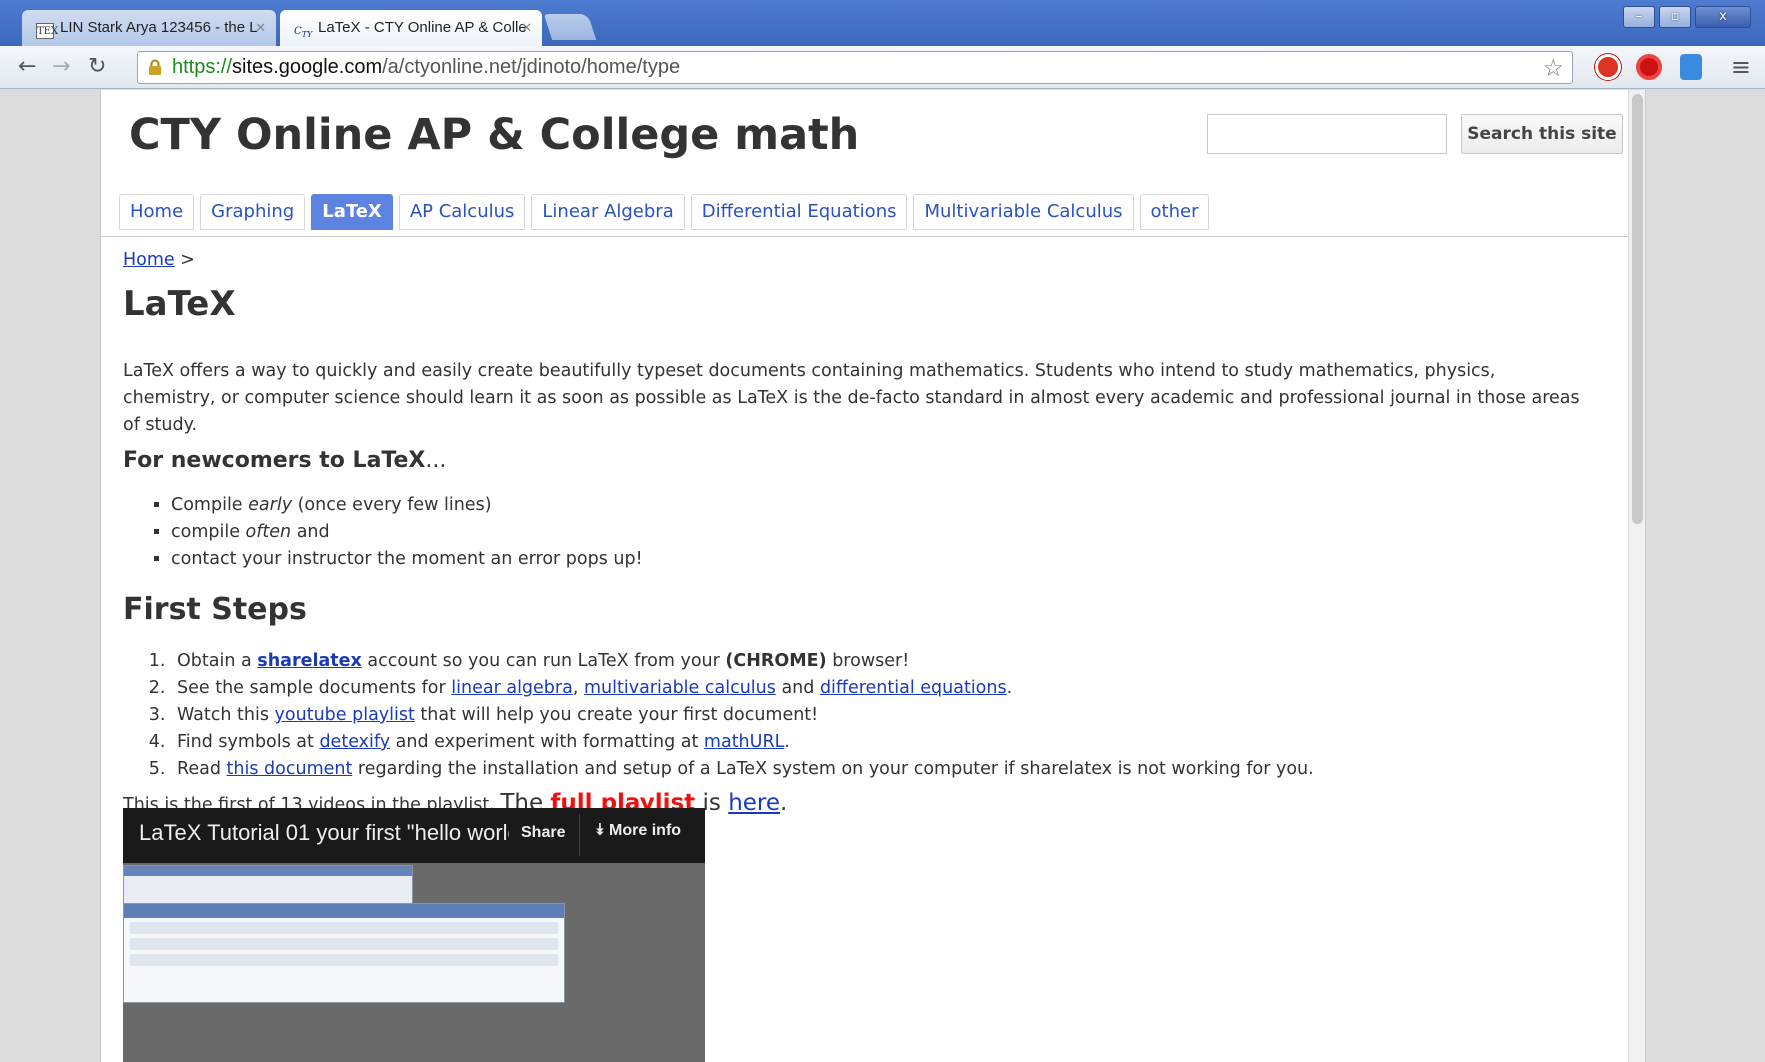 The image size is (1765, 1062). What do you see at coordinates (1675, 17) in the screenshot?
I see `maximize-button: ▫` at bounding box center [1675, 17].